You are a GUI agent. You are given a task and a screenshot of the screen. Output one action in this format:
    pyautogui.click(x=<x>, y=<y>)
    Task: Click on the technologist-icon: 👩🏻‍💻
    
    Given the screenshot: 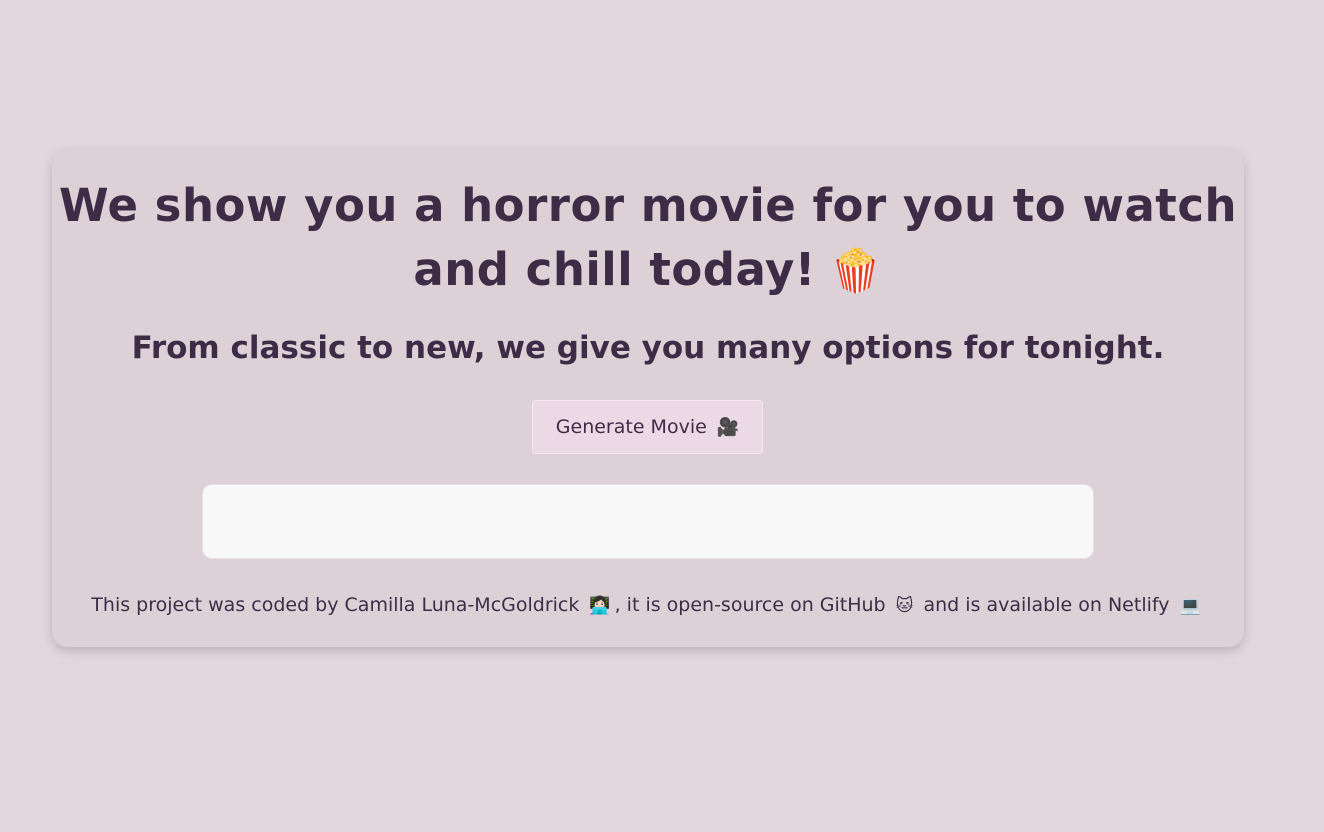 What is the action you would take?
    pyautogui.click(x=600, y=606)
    